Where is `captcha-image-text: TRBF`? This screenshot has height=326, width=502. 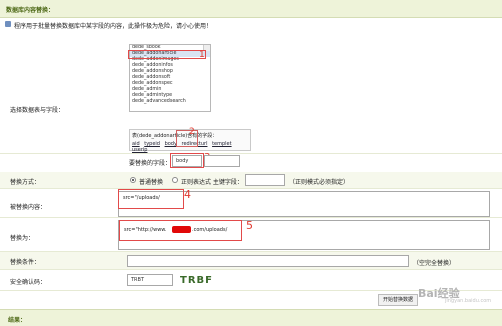
captcha-image-text: TRBF is located at coordinates (196, 280).